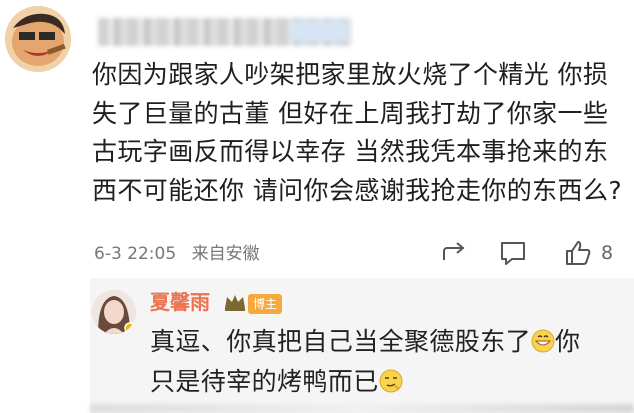  I want to click on comment-date: 6-3 22:05, so click(135, 254).